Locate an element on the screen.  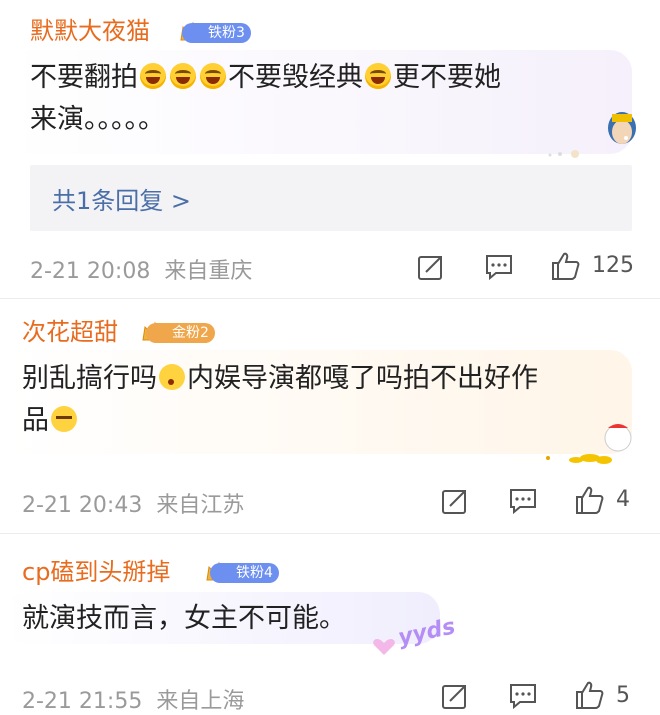
like-count: 4 is located at coordinates (623, 499).